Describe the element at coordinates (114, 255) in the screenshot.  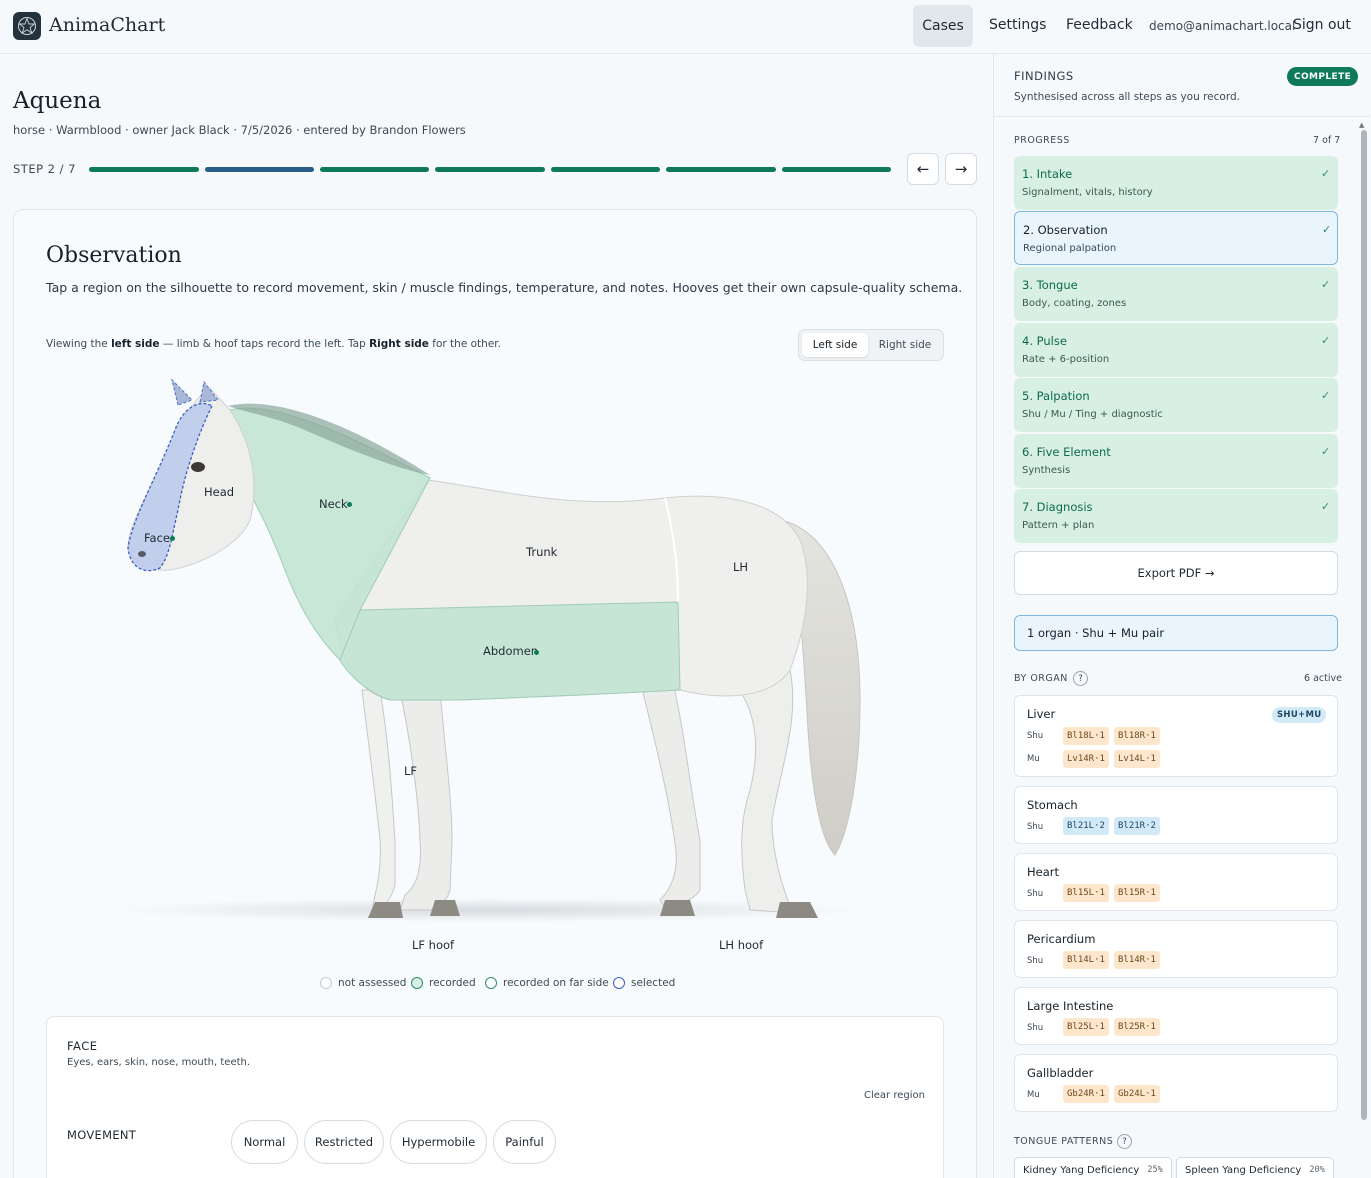
I see `observation-title: Observation` at that location.